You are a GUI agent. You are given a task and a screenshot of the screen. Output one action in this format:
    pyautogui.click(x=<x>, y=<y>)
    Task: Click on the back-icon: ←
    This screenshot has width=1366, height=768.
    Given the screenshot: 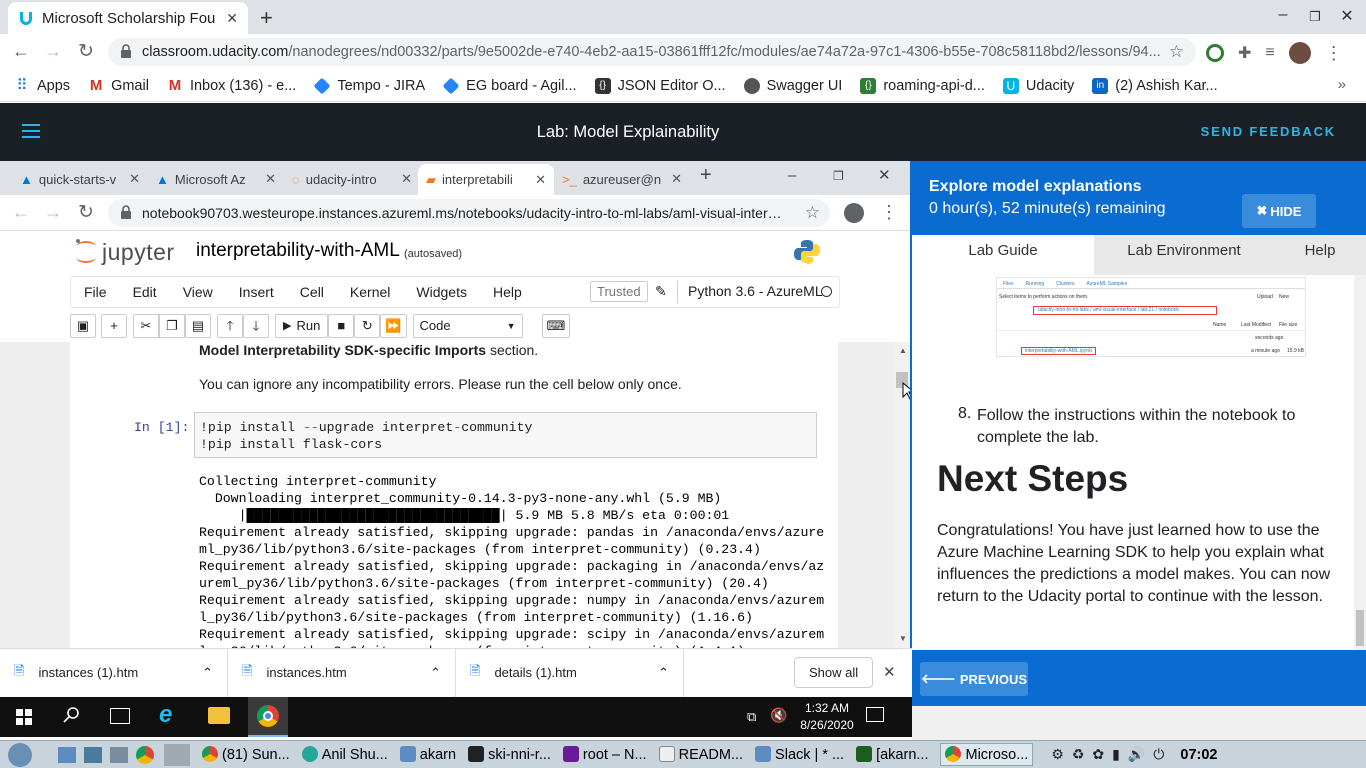 What is the action you would take?
    pyautogui.click(x=21, y=51)
    